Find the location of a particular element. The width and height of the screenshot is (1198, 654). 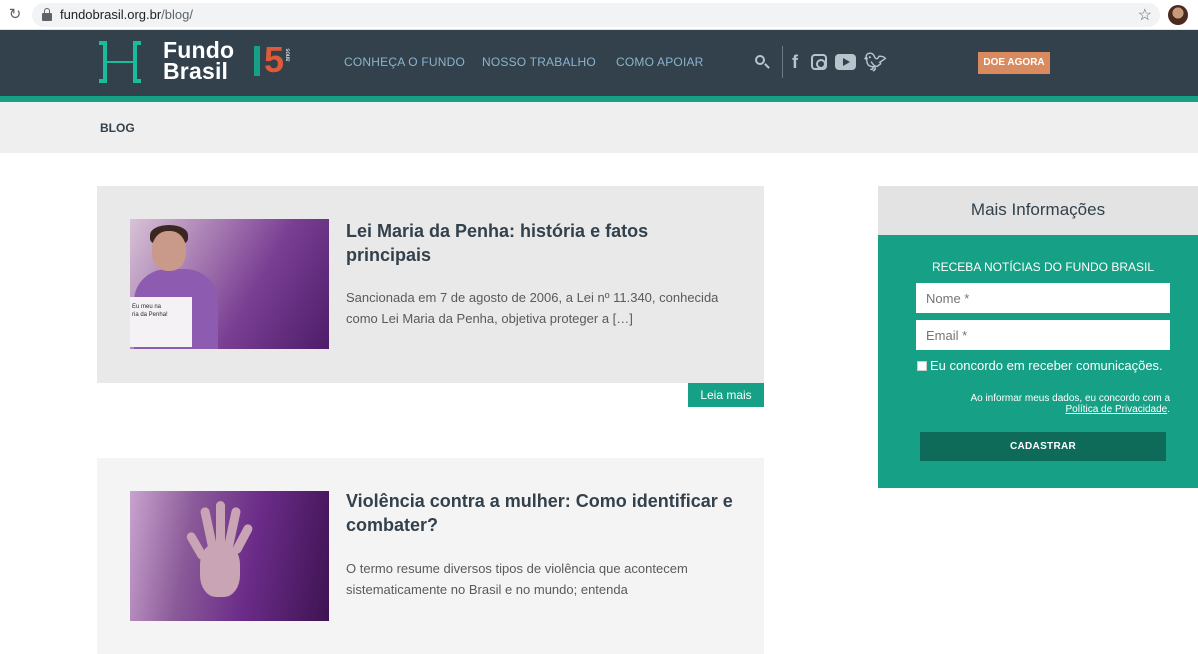

email-field is located at coordinates (1043, 335).